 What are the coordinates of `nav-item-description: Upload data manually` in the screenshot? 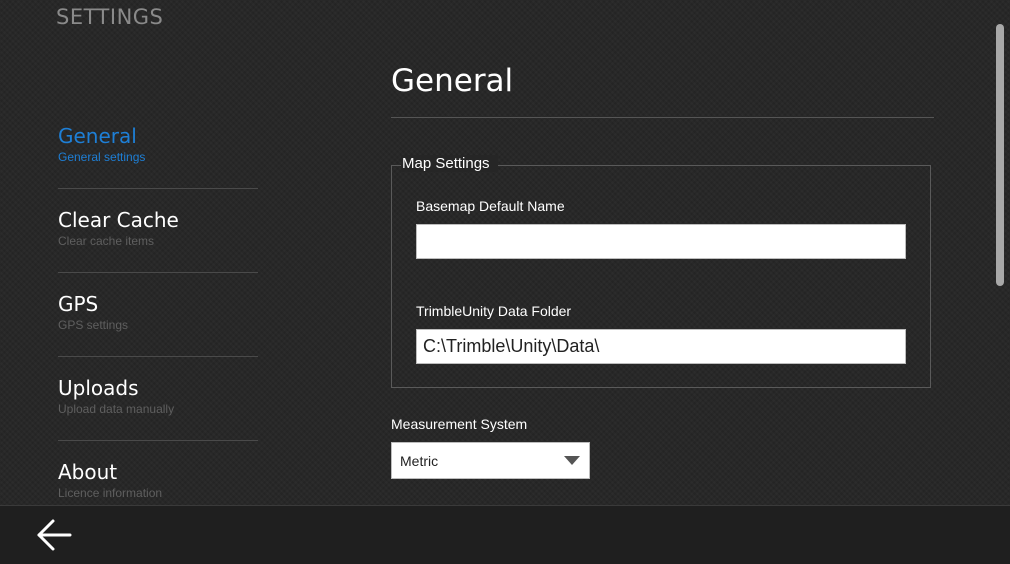 It's located at (116, 409).